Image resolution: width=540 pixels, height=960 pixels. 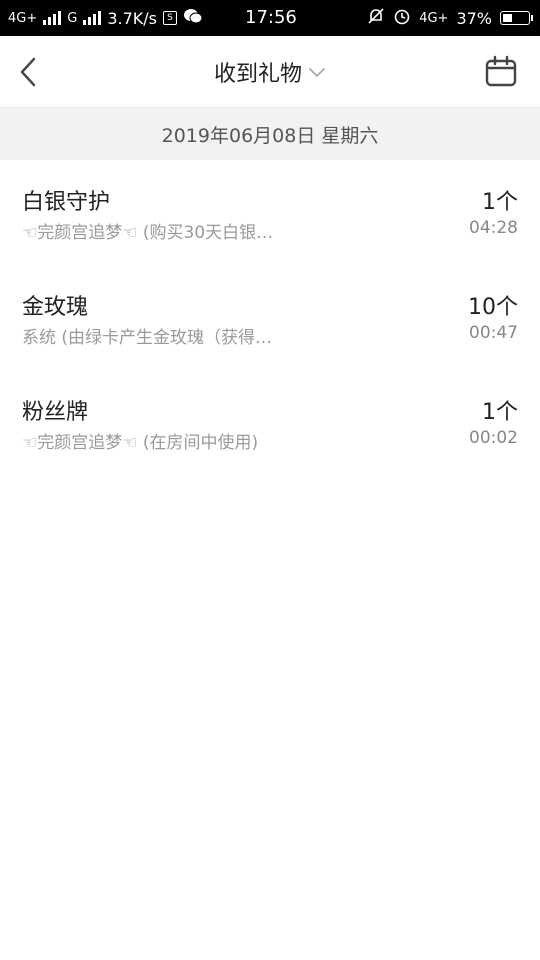 What do you see at coordinates (170, 18) in the screenshot?
I see `s-app-icon: S` at bounding box center [170, 18].